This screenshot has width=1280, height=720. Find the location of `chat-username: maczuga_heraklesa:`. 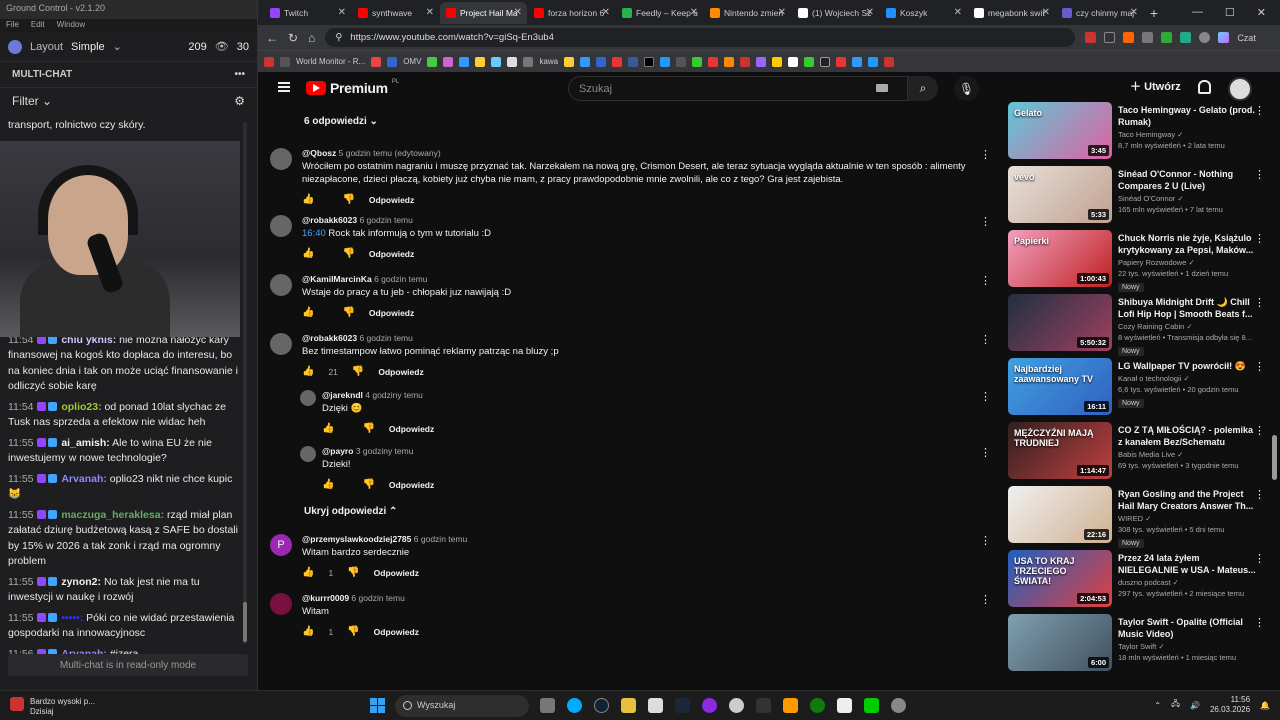

chat-username: maczuga_heraklesa: is located at coordinates (112, 515).